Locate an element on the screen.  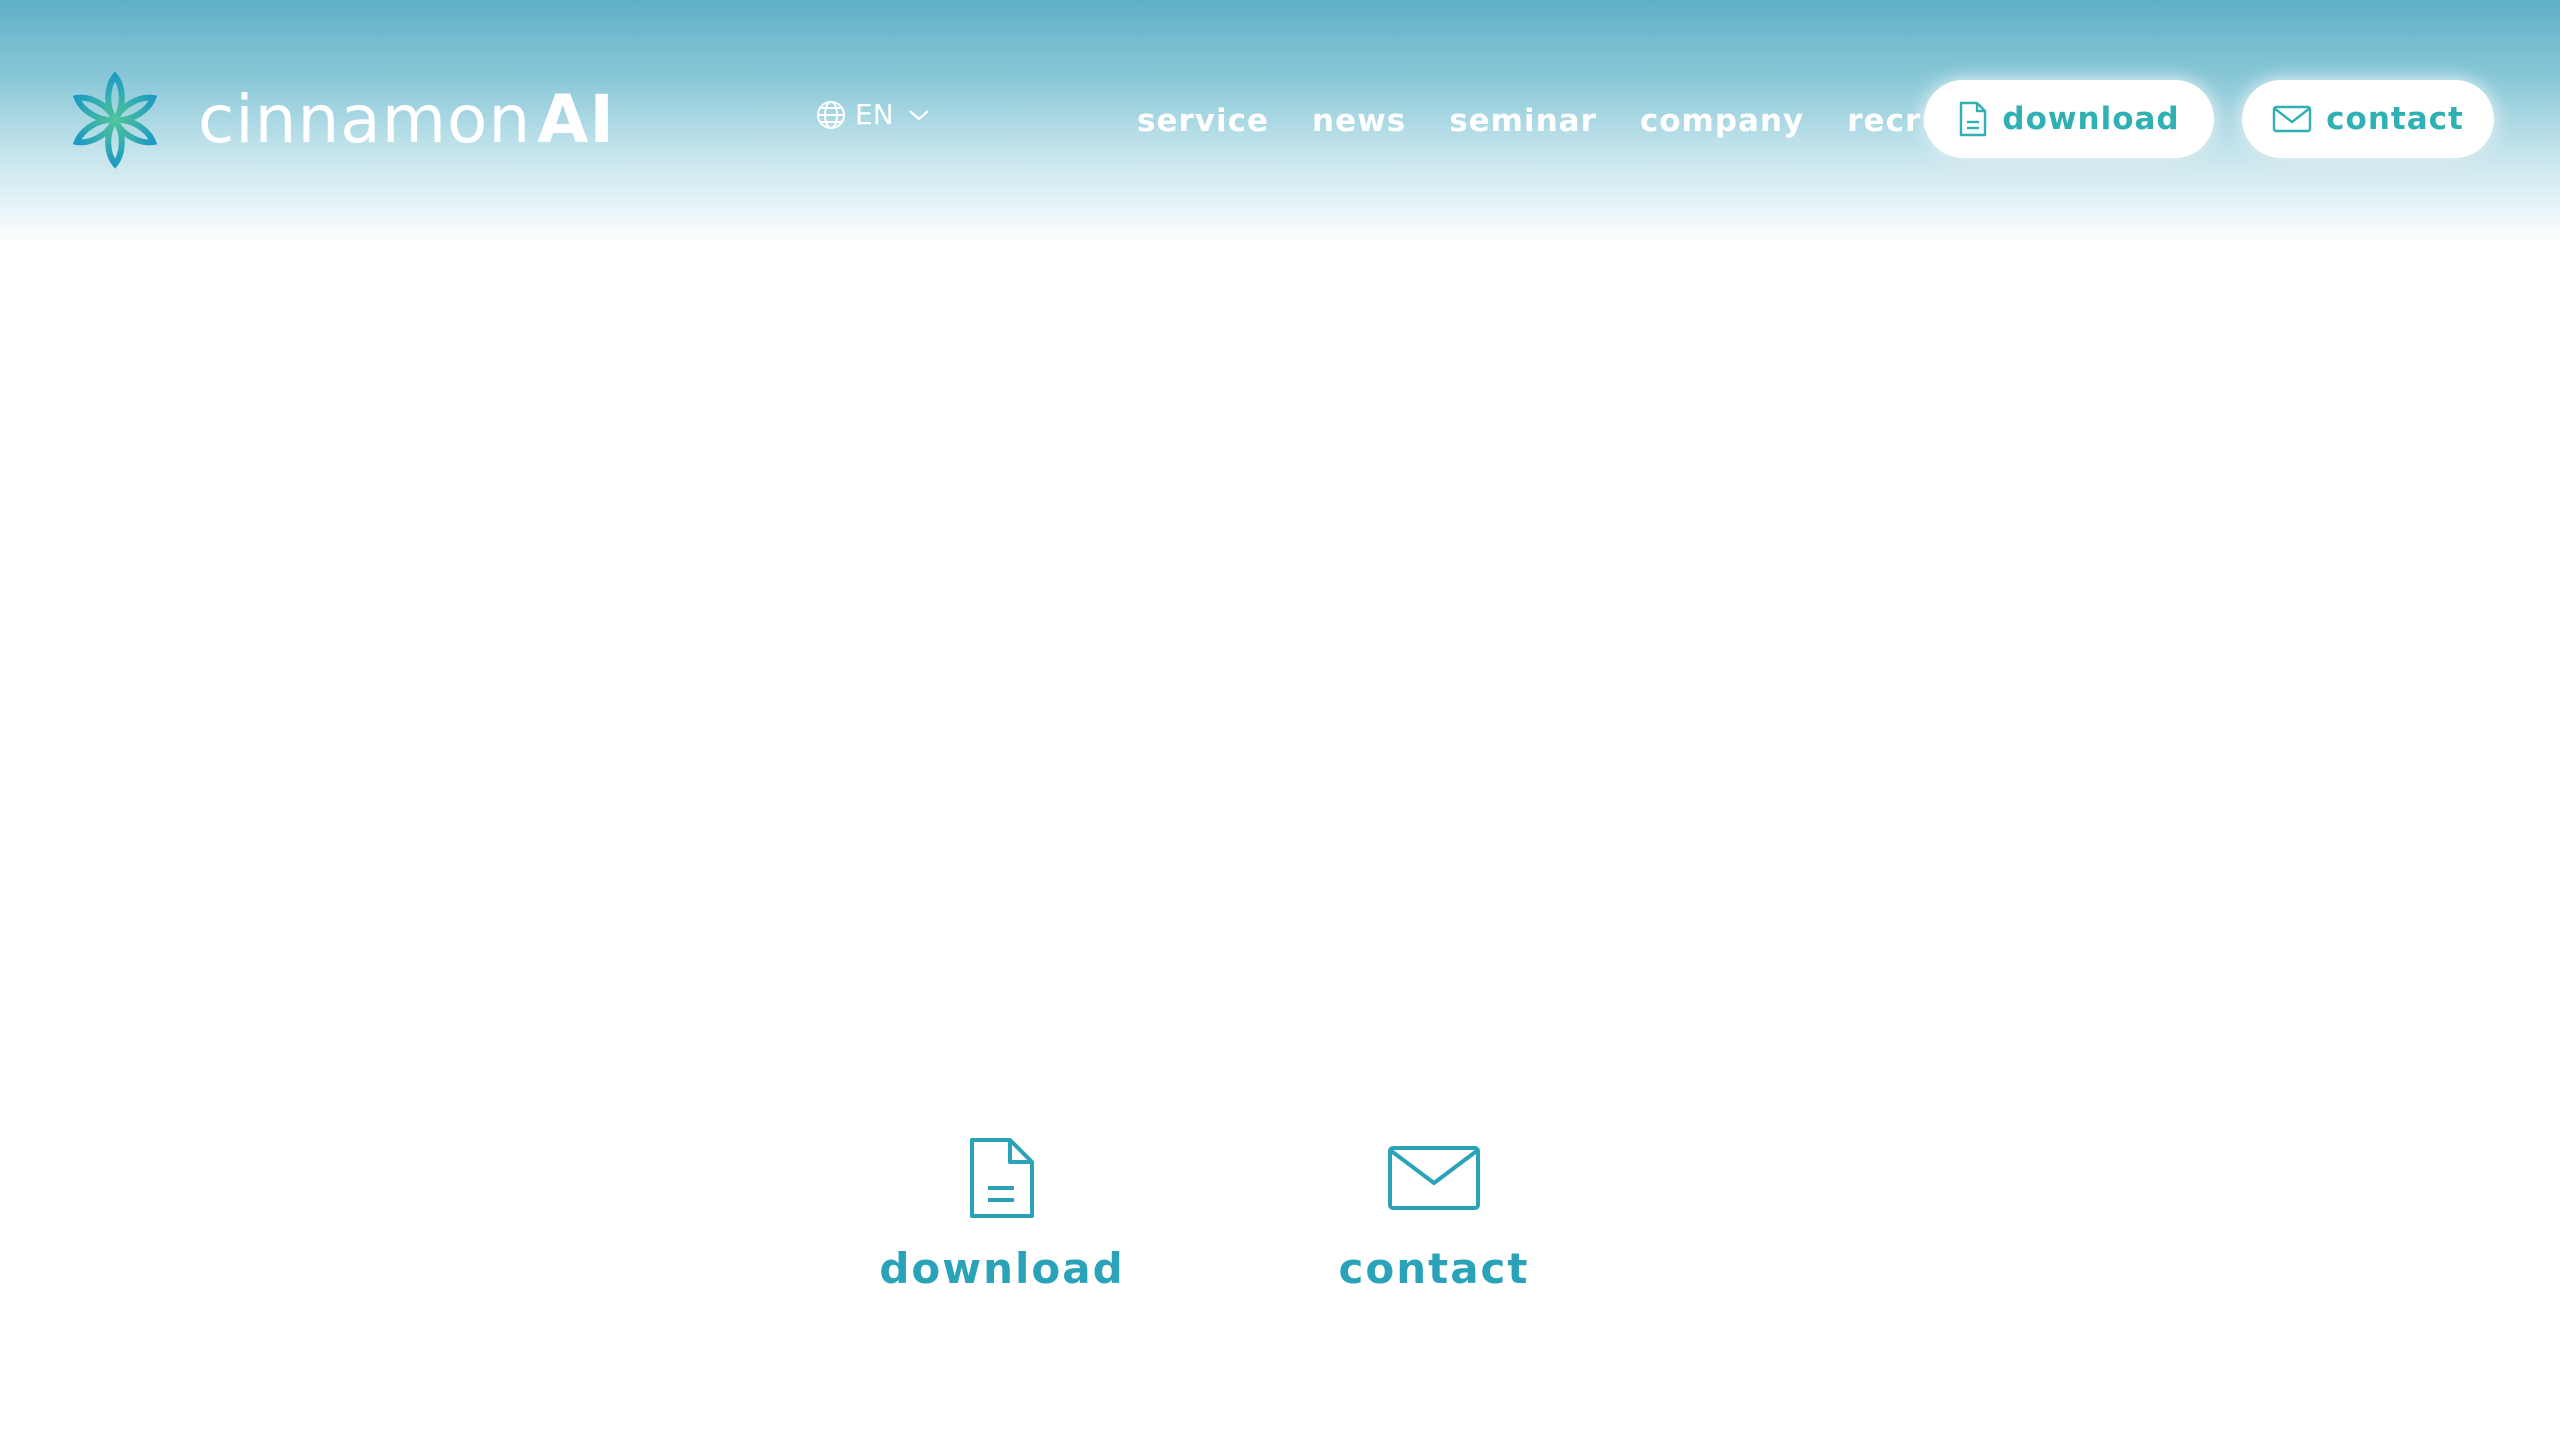
flower-logo-icon is located at coordinates (115, 120).